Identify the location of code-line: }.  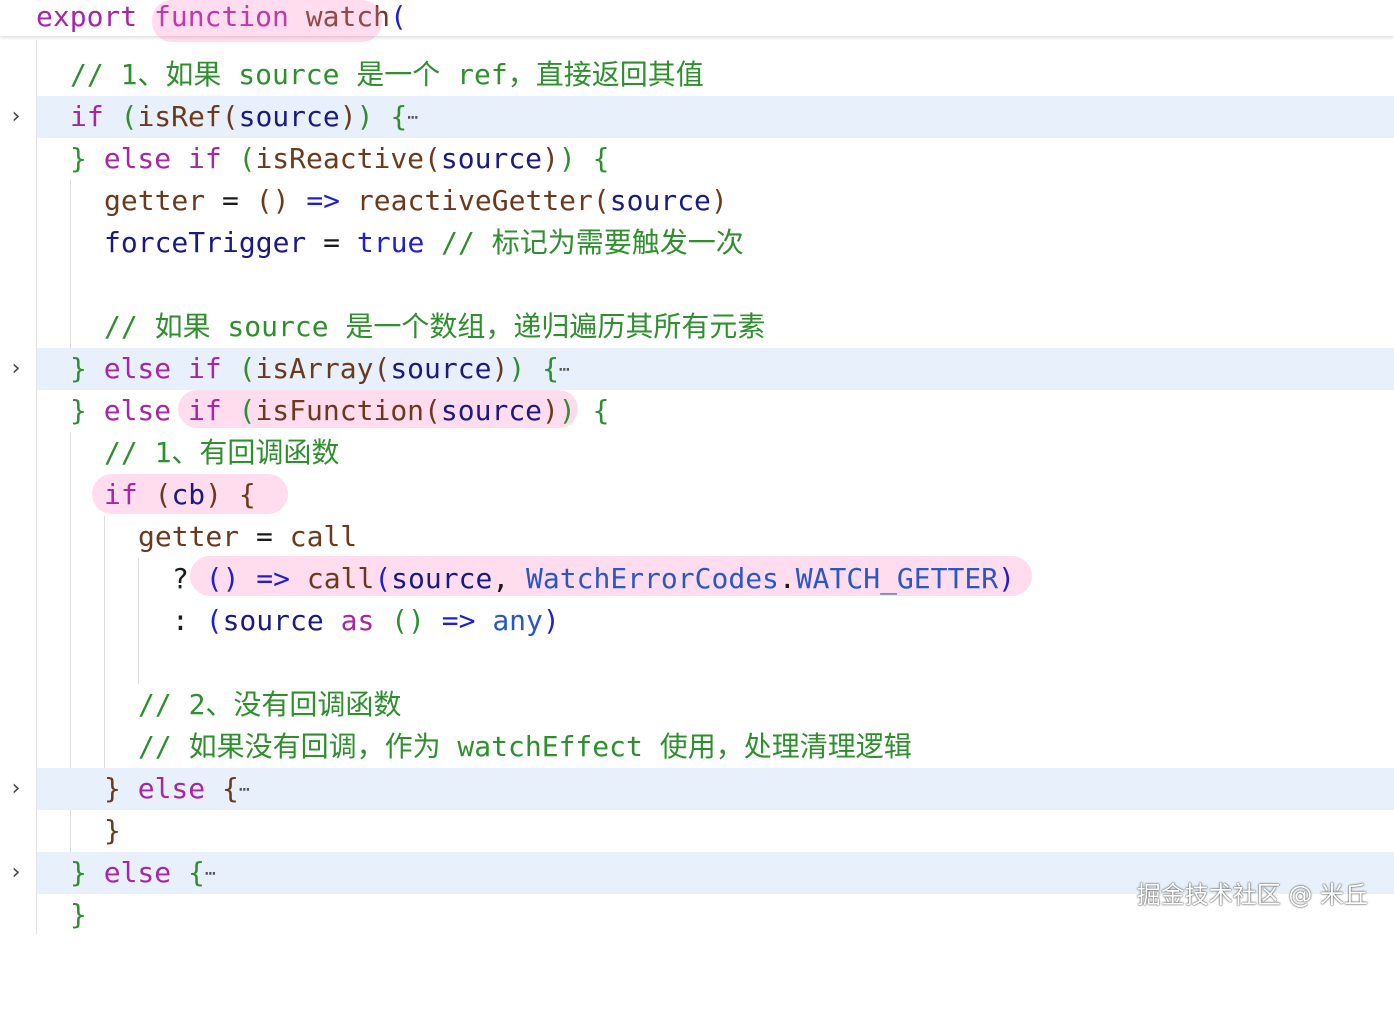
(697, 831).